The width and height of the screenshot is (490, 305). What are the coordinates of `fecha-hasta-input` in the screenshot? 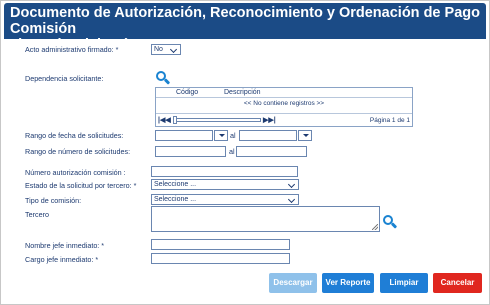 It's located at (268, 135).